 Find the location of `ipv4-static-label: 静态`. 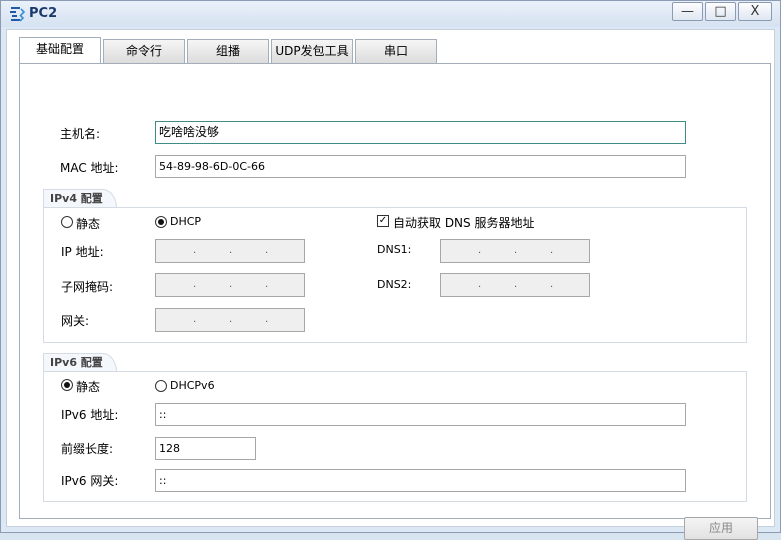

ipv4-static-label: 静态 is located at coordinates (88, 224).